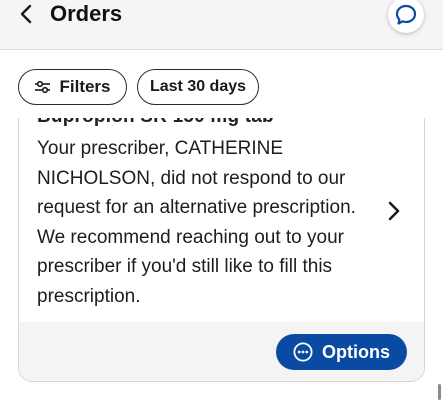 This screenshot has height=400, width=443. What do you see at coordinates (155, 123) in the screenshot?
I see `medication-title: Bupropion SR 150 mg tab` at bounding box center [155, 123].